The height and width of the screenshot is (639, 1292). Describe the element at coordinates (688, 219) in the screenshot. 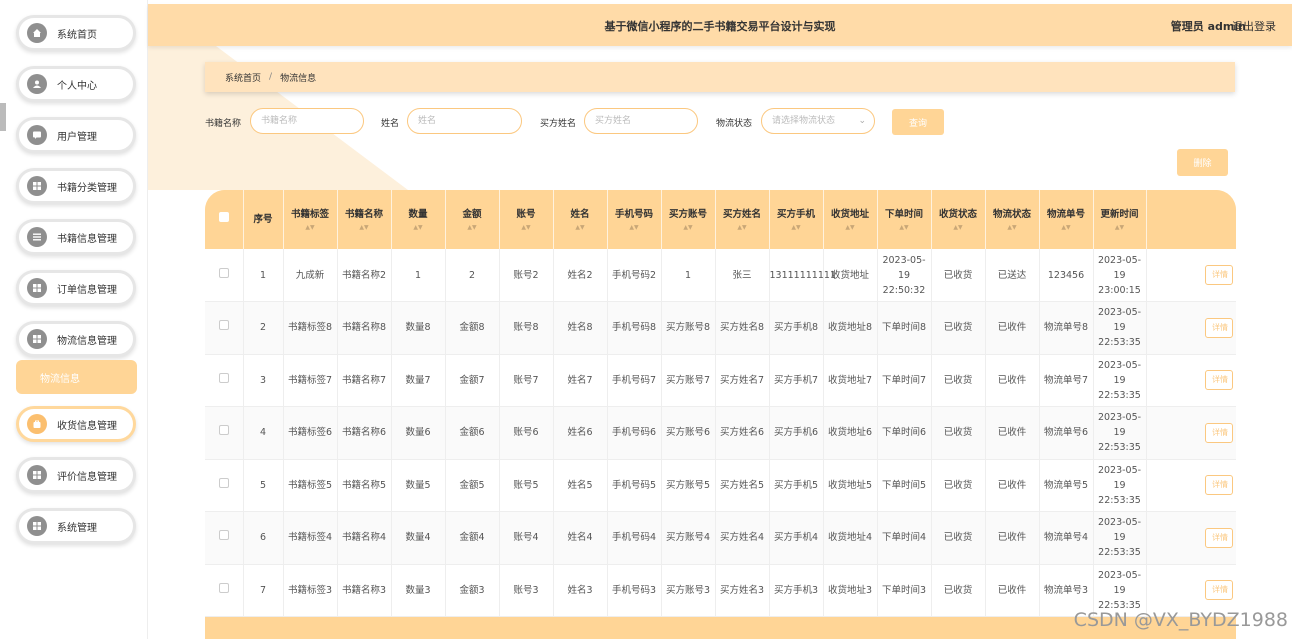

I see `column-header: 买方账号 ▲▼` at that location.